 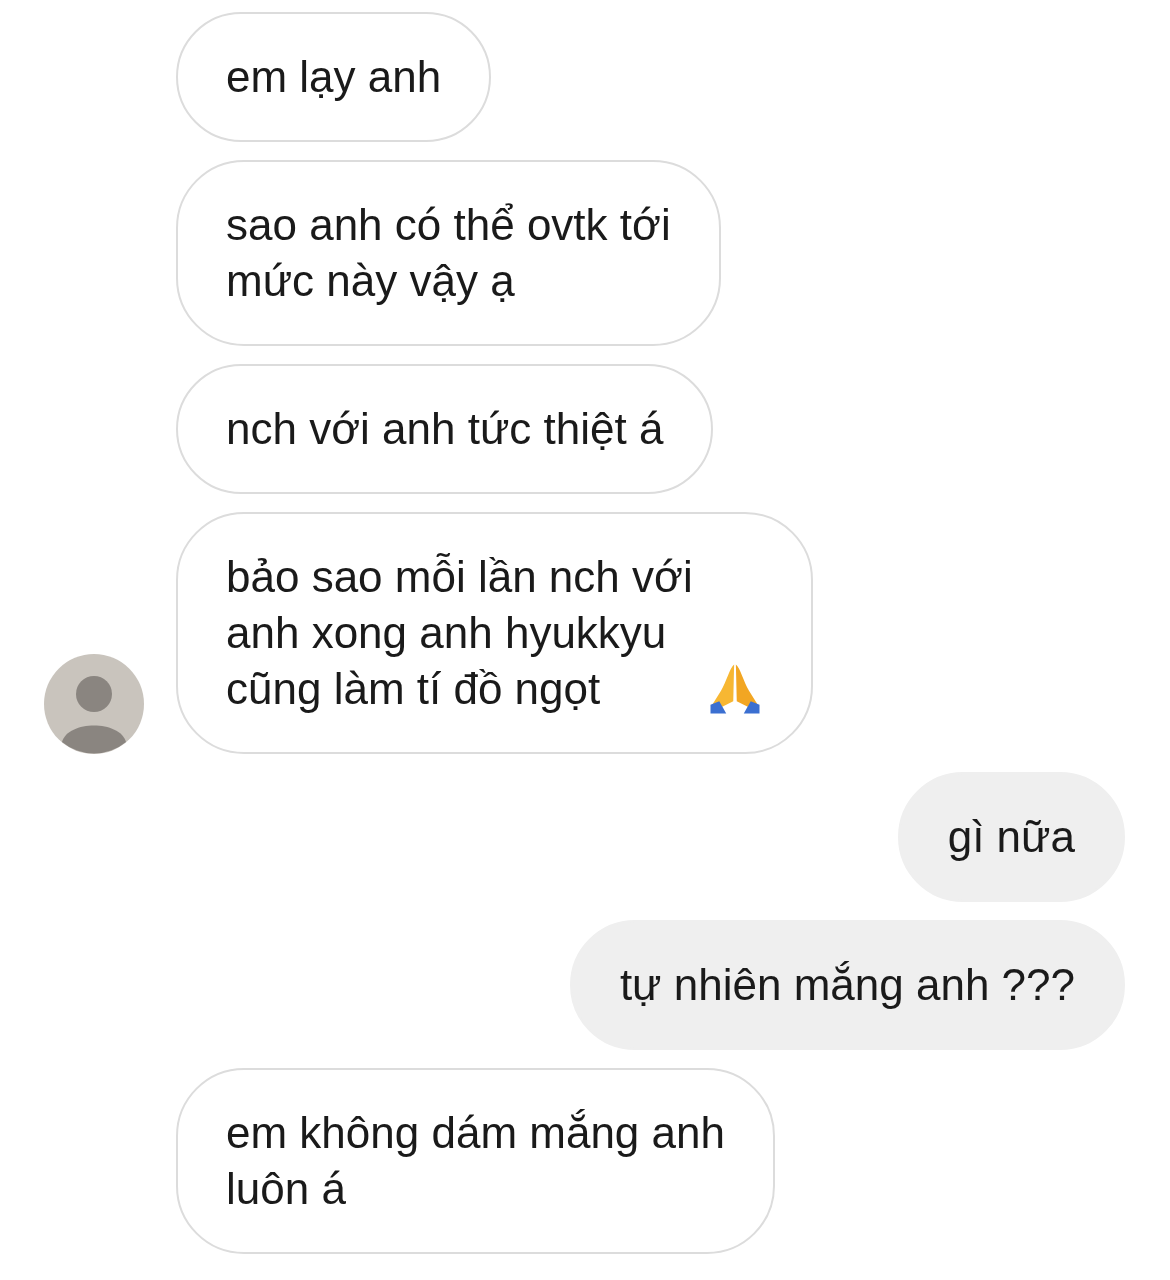 What do you see at coordinates (334, 77) in the screenshot?
I see `message-text: em lạy anh` at bounding box center [334, 77].